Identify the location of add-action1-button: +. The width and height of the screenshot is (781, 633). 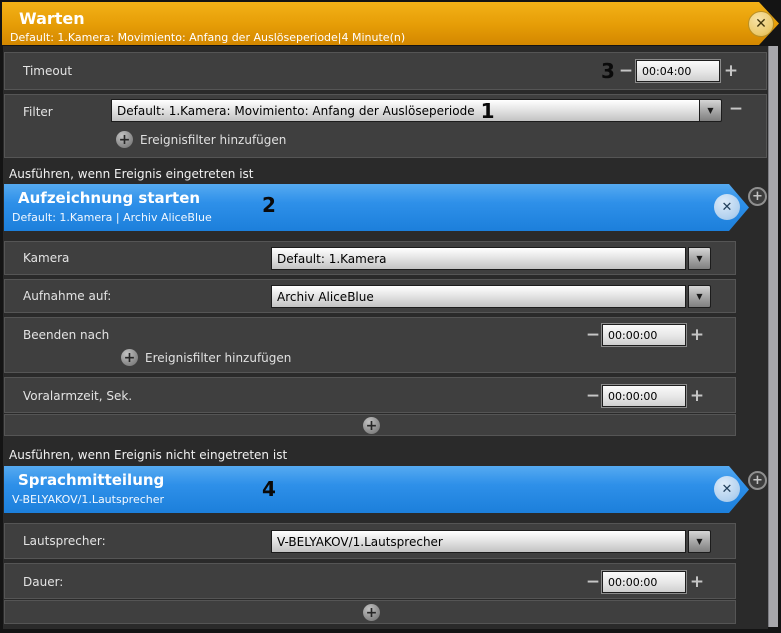
(757, 196).